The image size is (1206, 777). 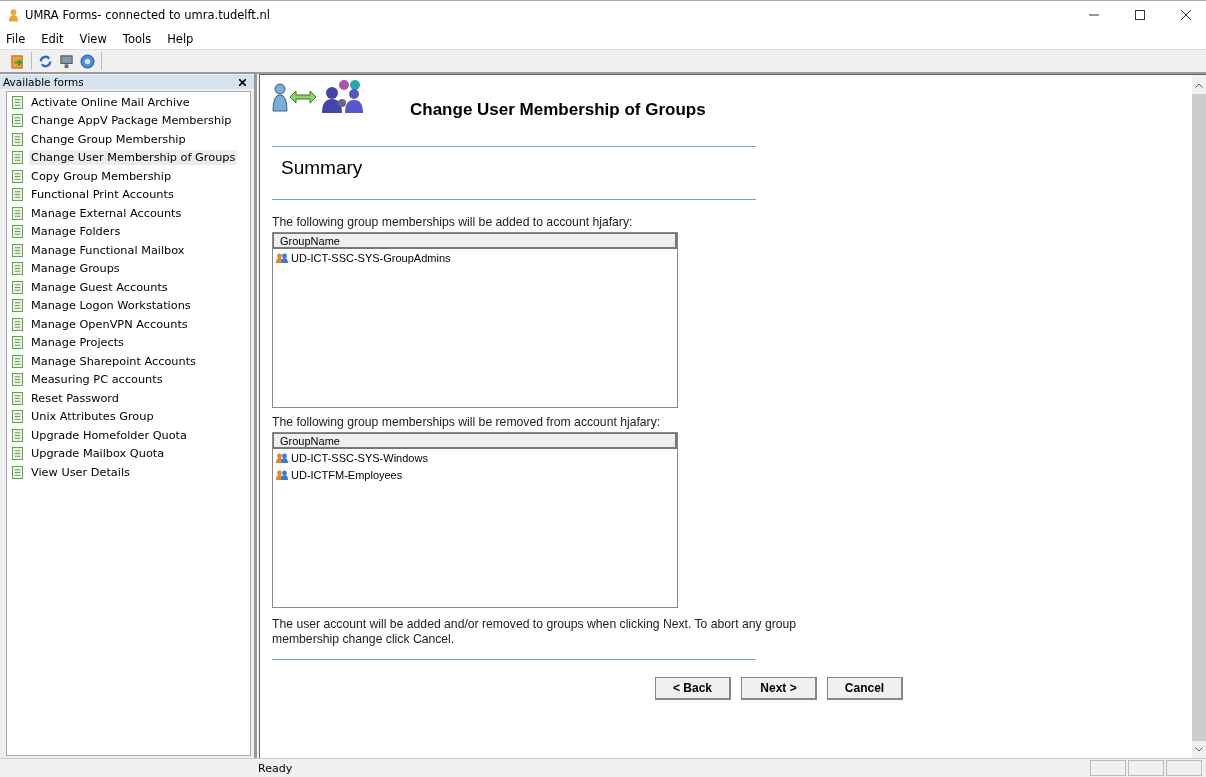 What do you see at coordinates (113, 361) in the screenshot?
I see `form-list-item: Manage Sharepoint Accounts` at bounding box center [113, 361].